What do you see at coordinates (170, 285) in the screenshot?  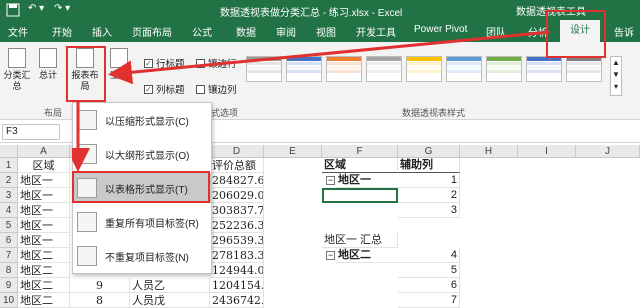 I see `cell-c: 人员乙` at bounding box center [170, 285].